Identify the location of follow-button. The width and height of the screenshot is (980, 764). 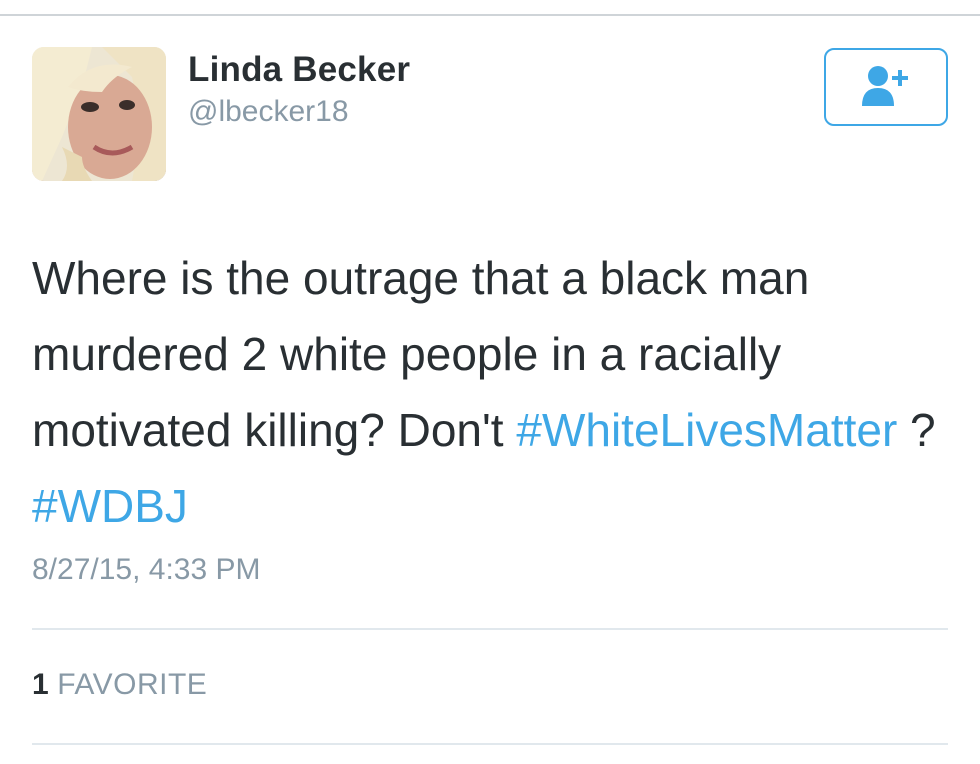
(886, 87).